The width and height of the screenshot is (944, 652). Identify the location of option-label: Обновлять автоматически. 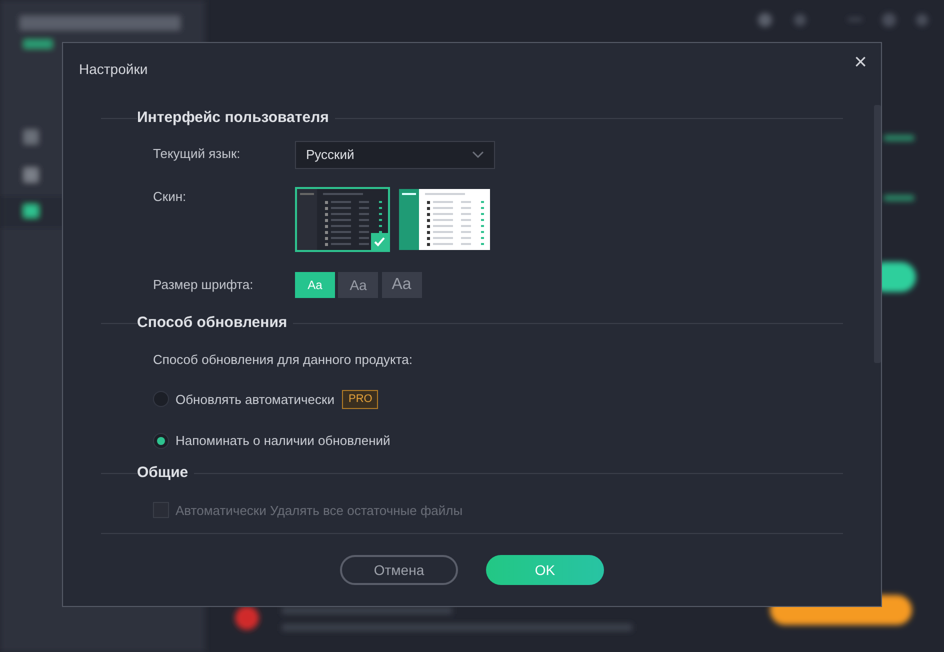
(255, 399).